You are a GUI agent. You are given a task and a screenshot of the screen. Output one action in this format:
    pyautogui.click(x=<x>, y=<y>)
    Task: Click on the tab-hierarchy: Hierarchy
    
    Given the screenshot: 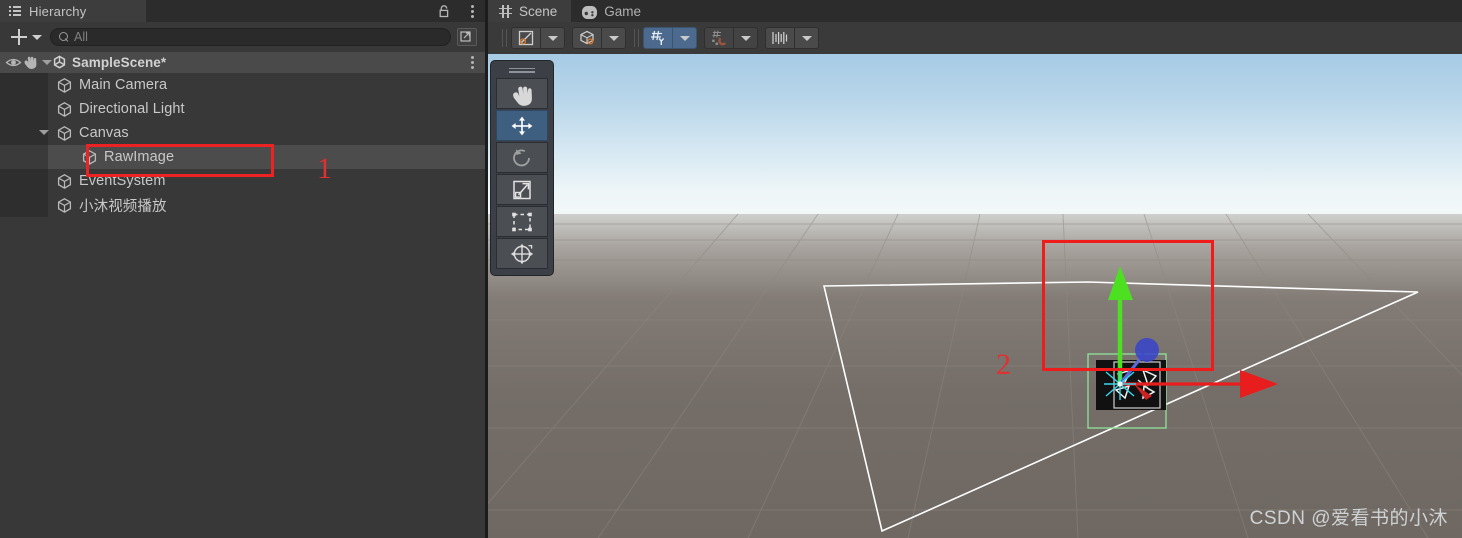 What is the action you would take?
    pyautogui.click(x=73, y=11)
    